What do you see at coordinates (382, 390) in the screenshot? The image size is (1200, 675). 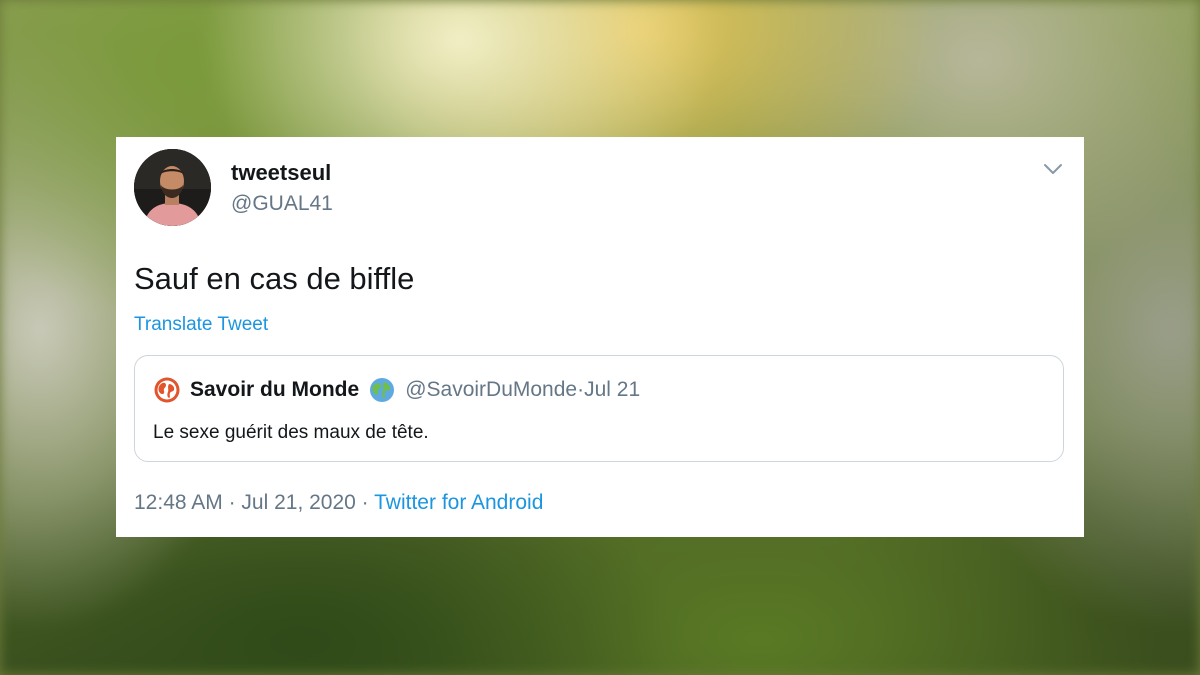 I see `globe-icon` at bounding box center [382, 390].